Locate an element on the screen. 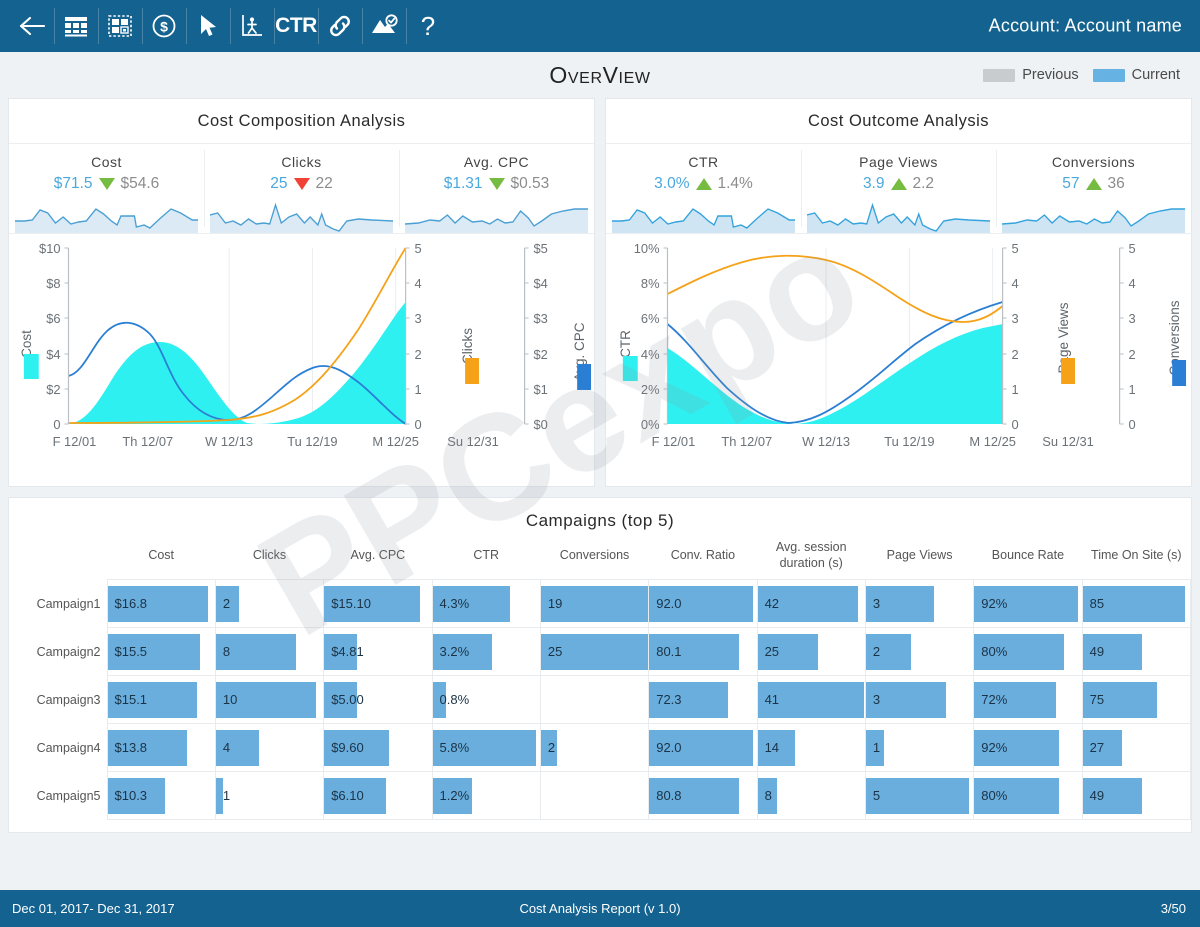  table-cell: 1.2% is located at coordinates (486, 796).